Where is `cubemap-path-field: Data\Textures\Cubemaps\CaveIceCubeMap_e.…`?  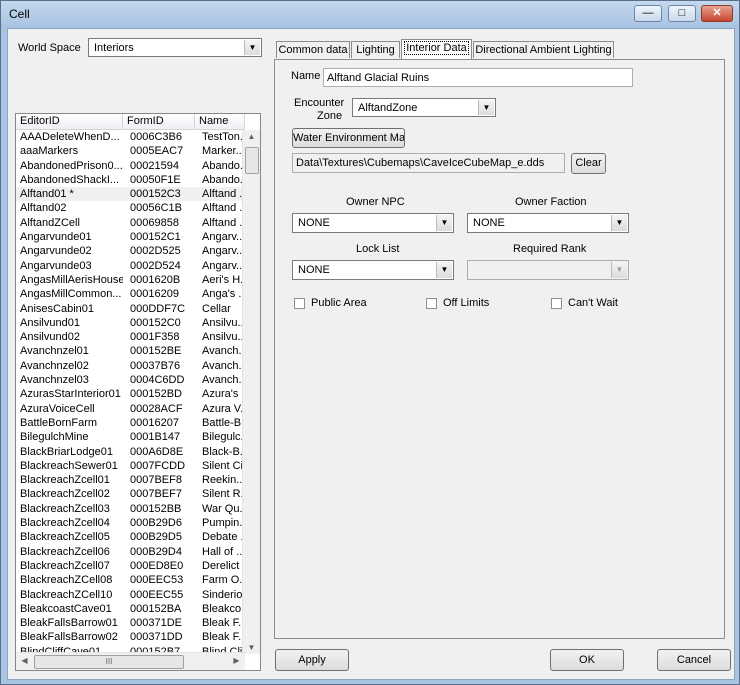
cubemap-path-field: Data\Textures\Cubemaps\CaveIceCubeMap_e.… is located at coordinates (428, 163).